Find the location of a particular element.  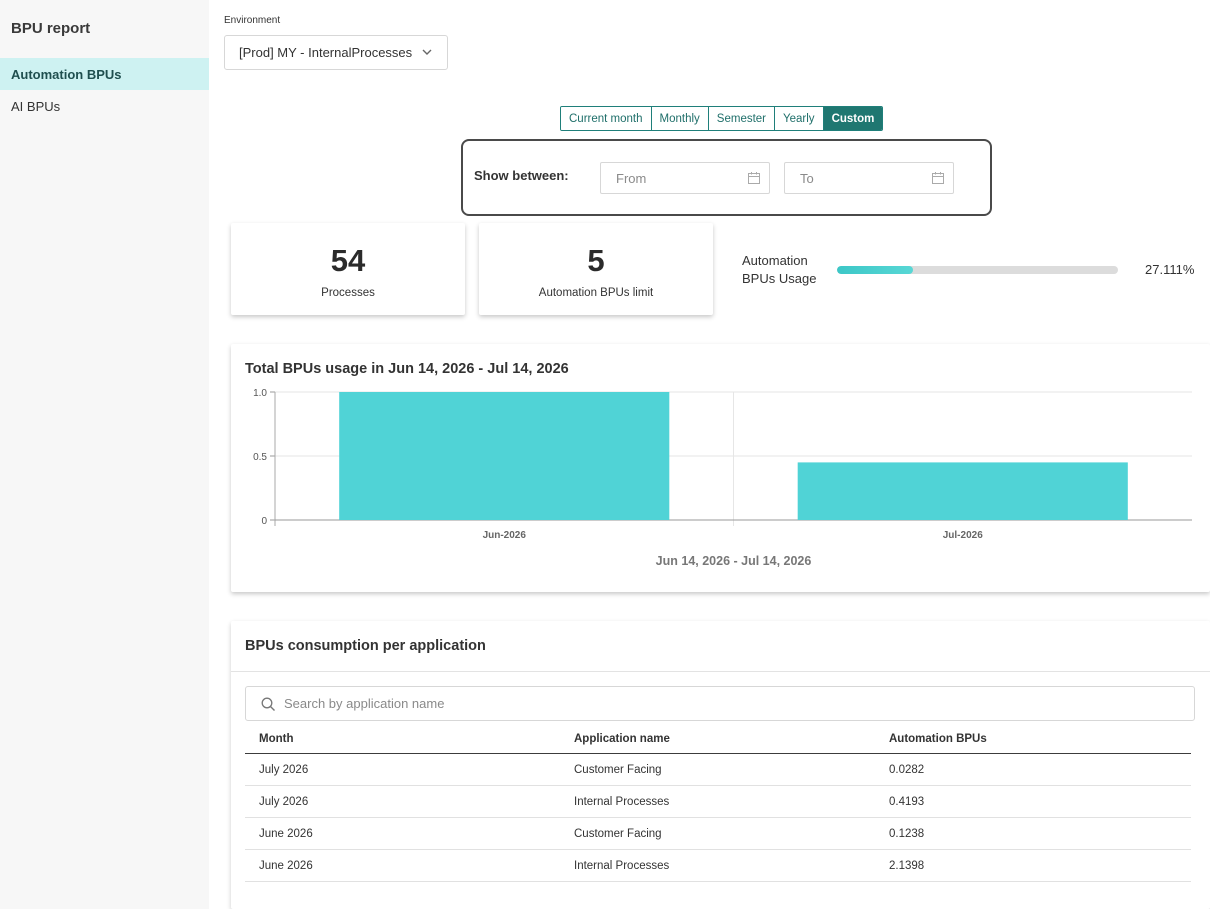

table-row: June 2026 Customer Facing 0.1238 is located at coordinates (718, 834).